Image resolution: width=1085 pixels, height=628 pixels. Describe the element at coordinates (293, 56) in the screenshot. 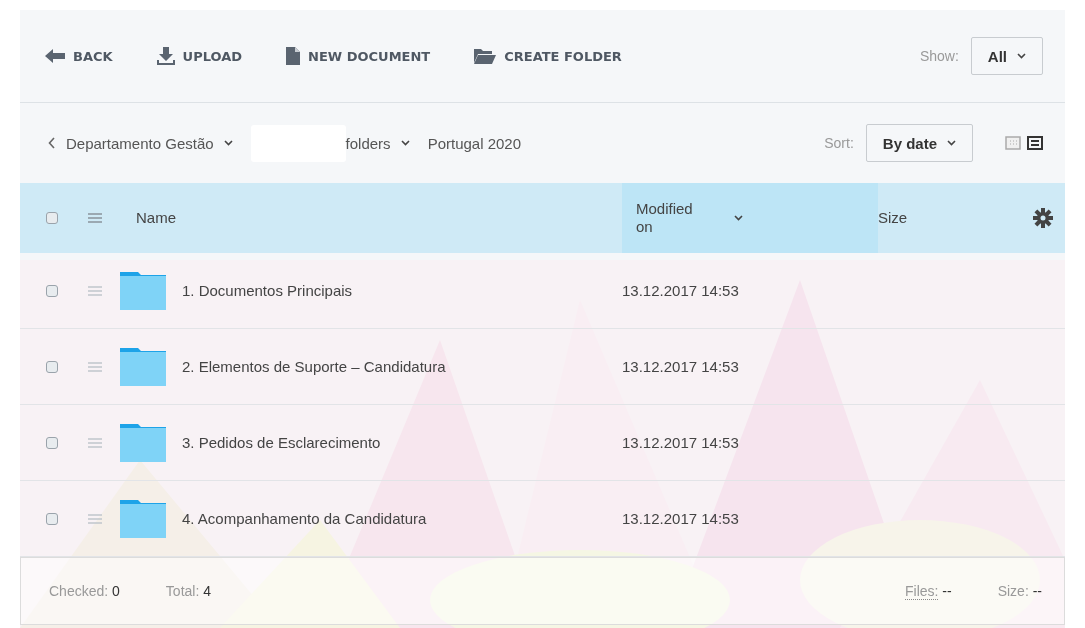

I see `document-icon` at that location.